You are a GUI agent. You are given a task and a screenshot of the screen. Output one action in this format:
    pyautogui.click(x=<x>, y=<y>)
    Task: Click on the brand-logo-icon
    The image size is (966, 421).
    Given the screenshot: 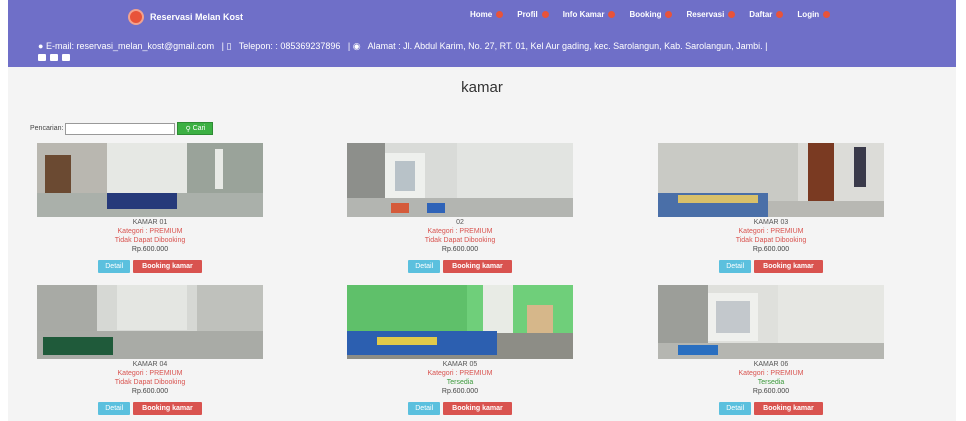 What is the action you would take?
    pyautogui.click(x=136, y=17)
    